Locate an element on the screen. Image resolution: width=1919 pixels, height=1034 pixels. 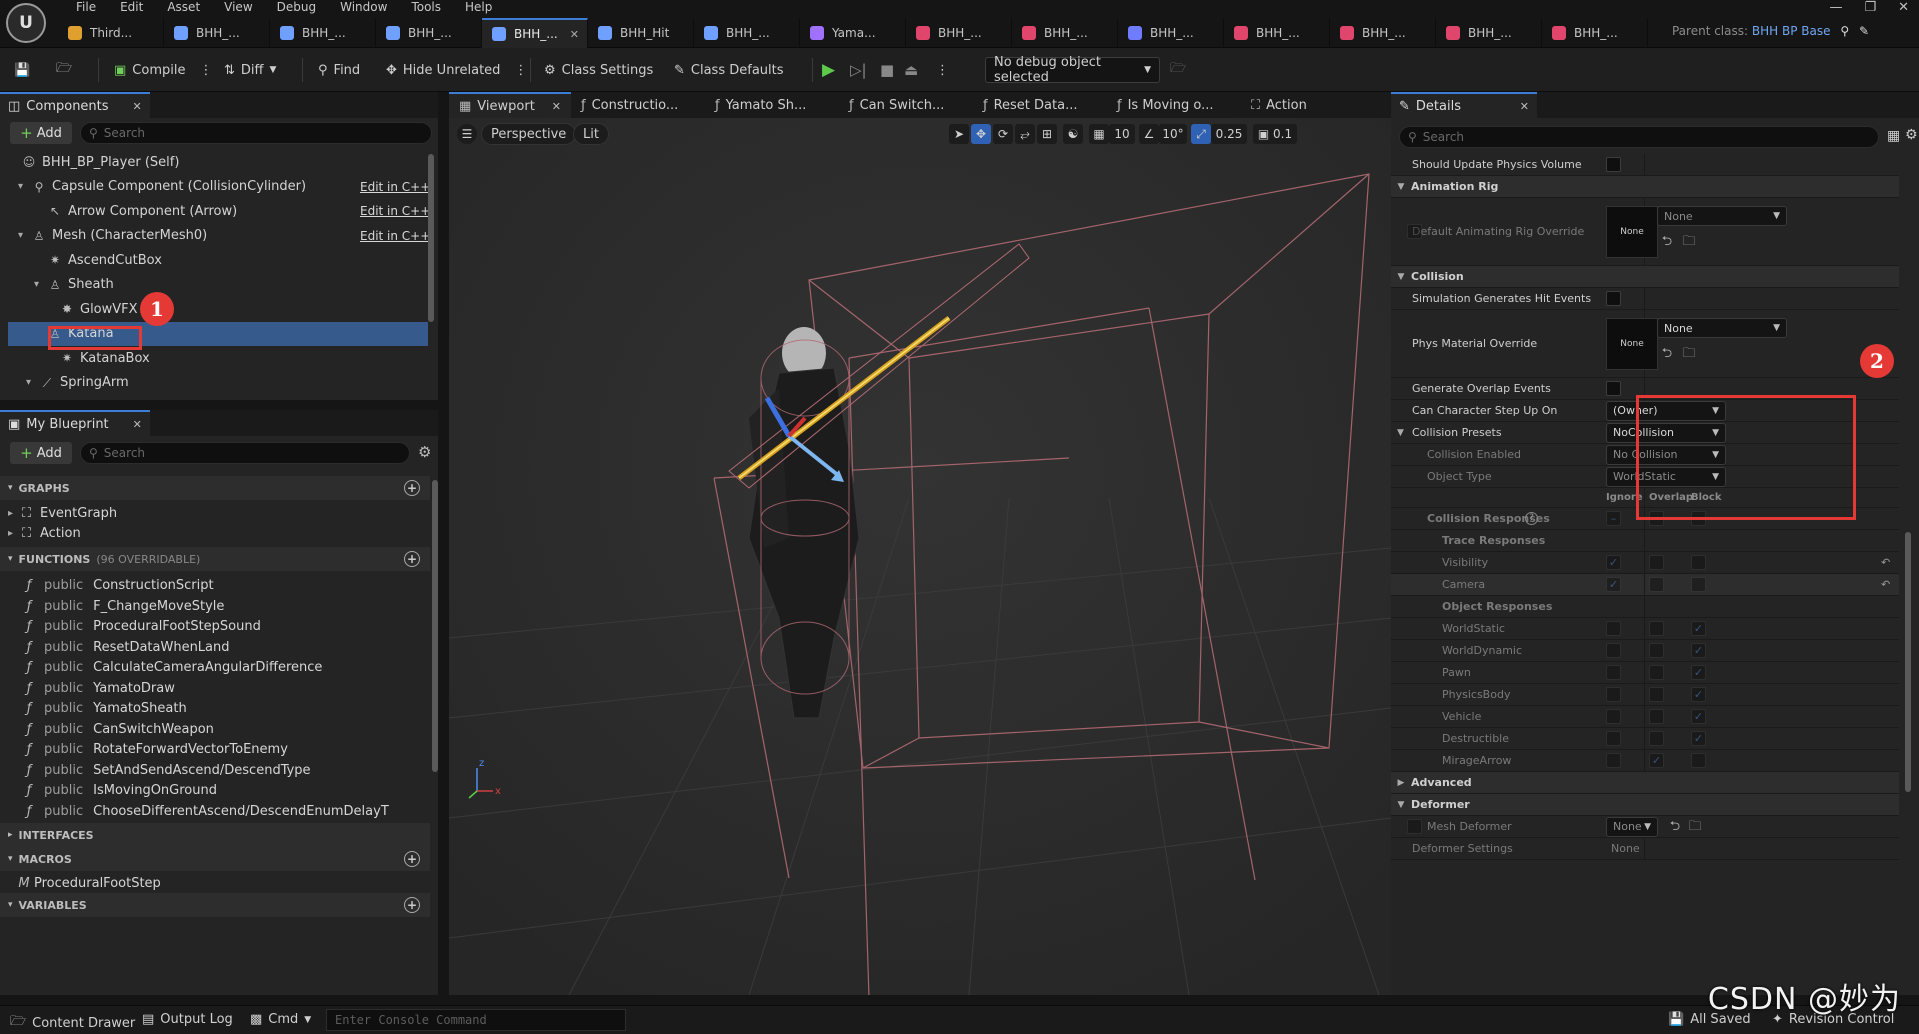
grid-snap-icon: ▦ is located at coordinates (1099, 134).